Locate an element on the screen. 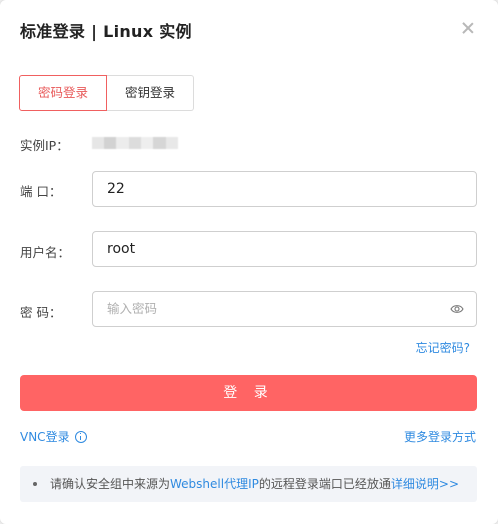 The height and width of the screenshot is (524, 498). notice-text-1: 请确认安全组中来源为 is located at coordinates (110, 484).